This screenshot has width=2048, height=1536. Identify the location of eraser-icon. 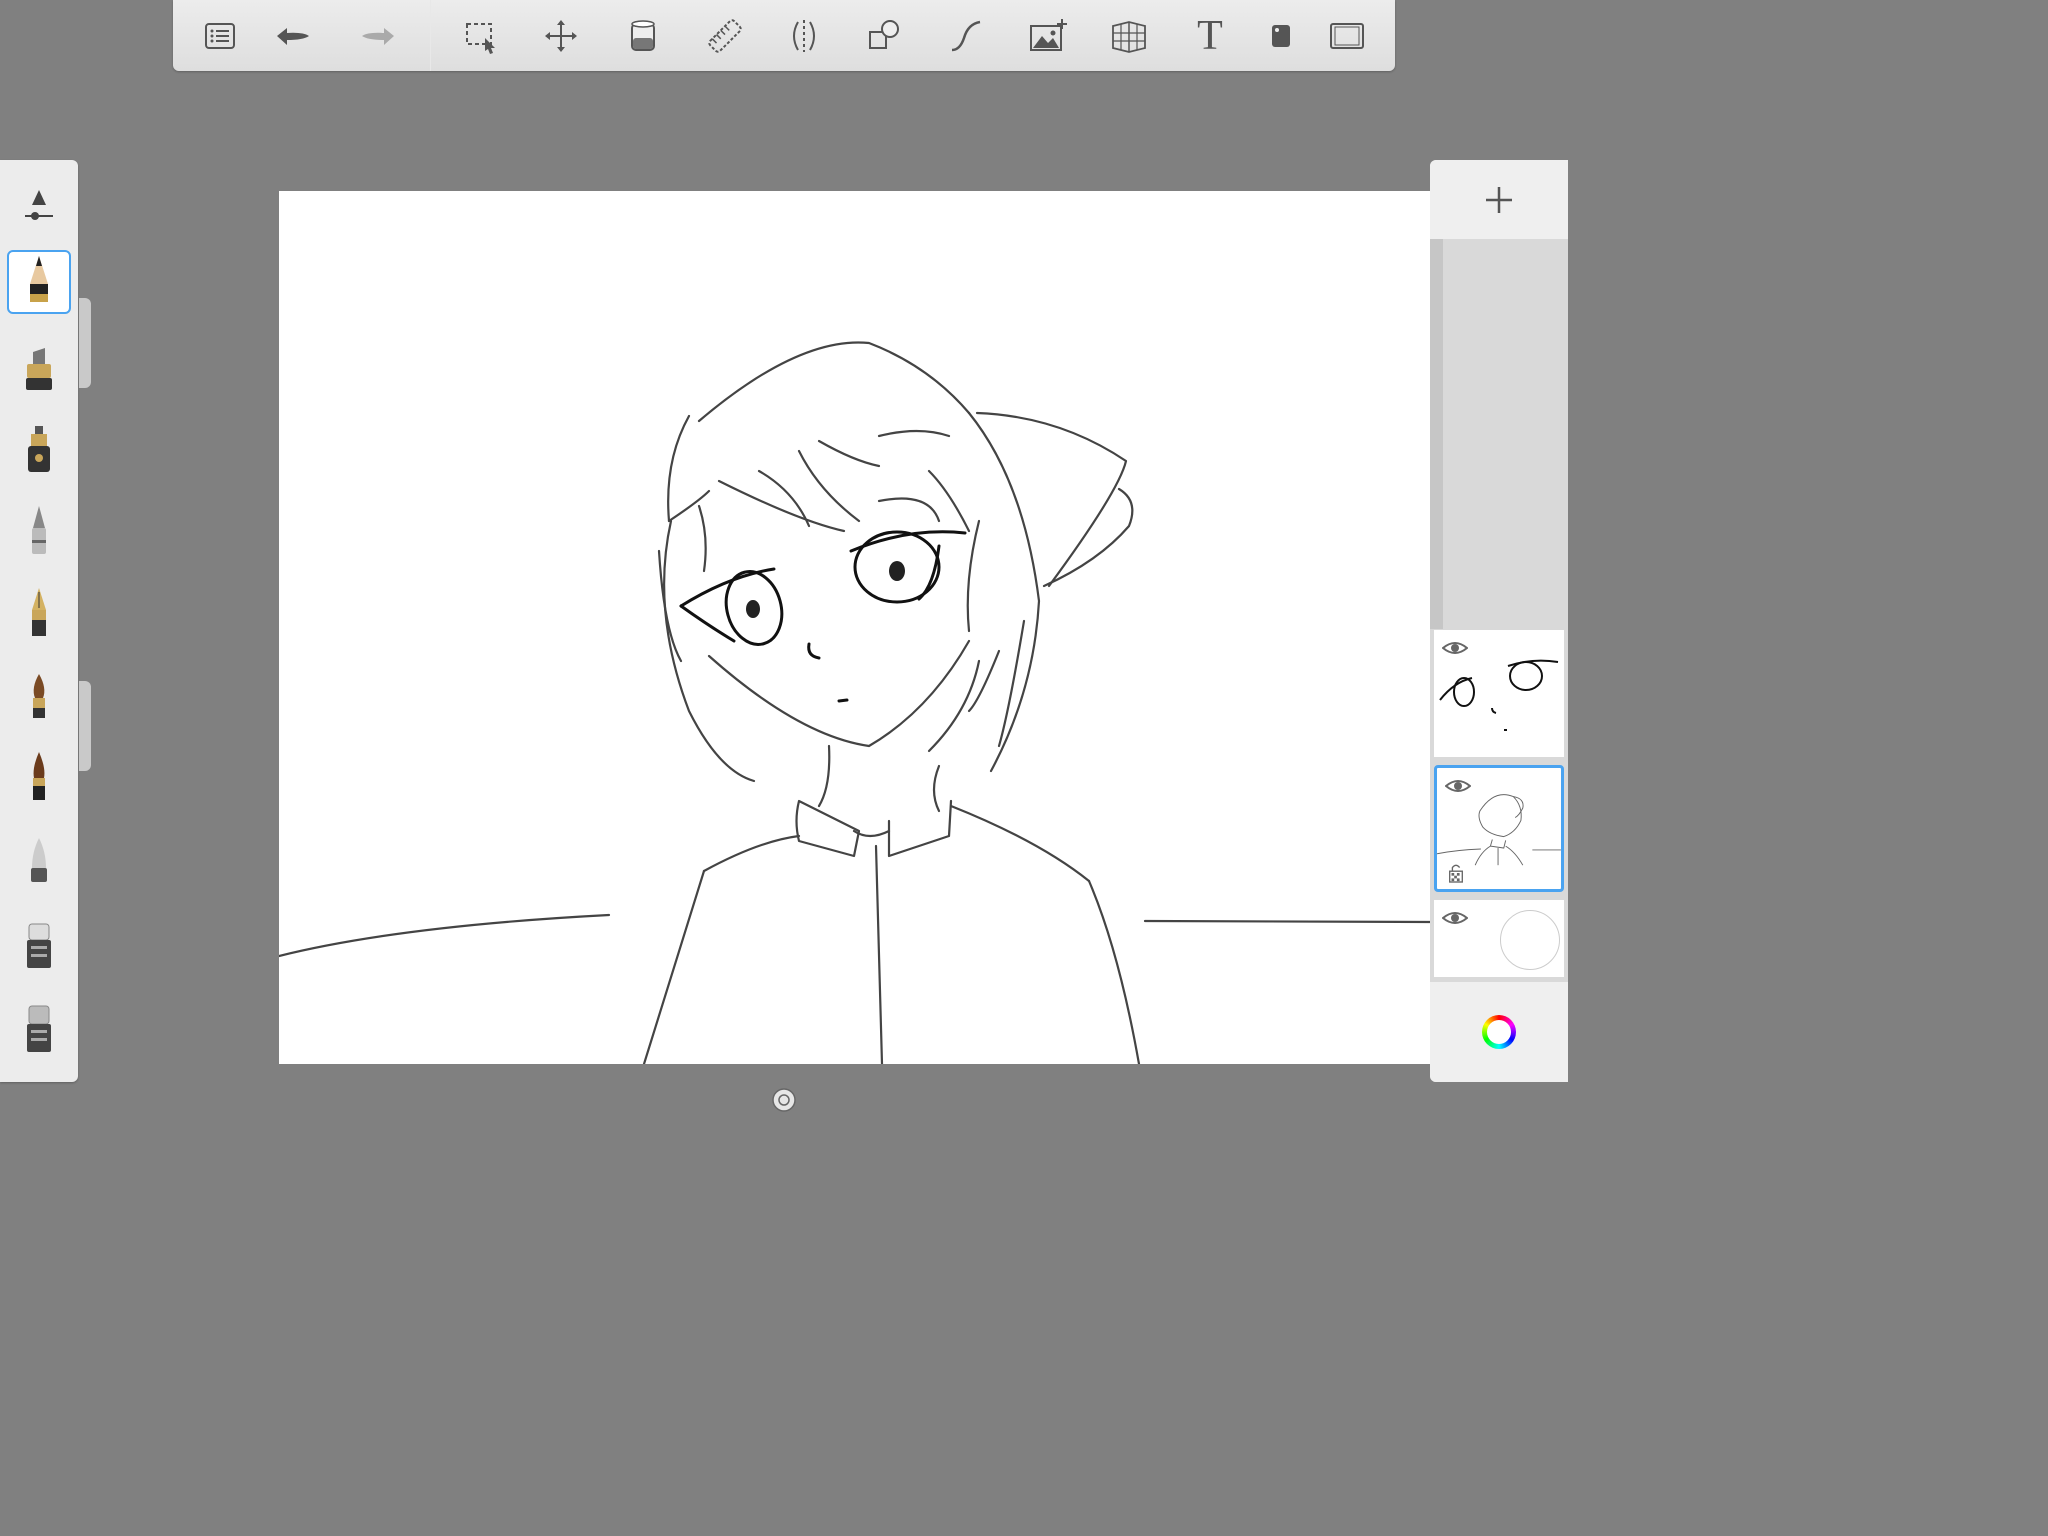
(39, 944).